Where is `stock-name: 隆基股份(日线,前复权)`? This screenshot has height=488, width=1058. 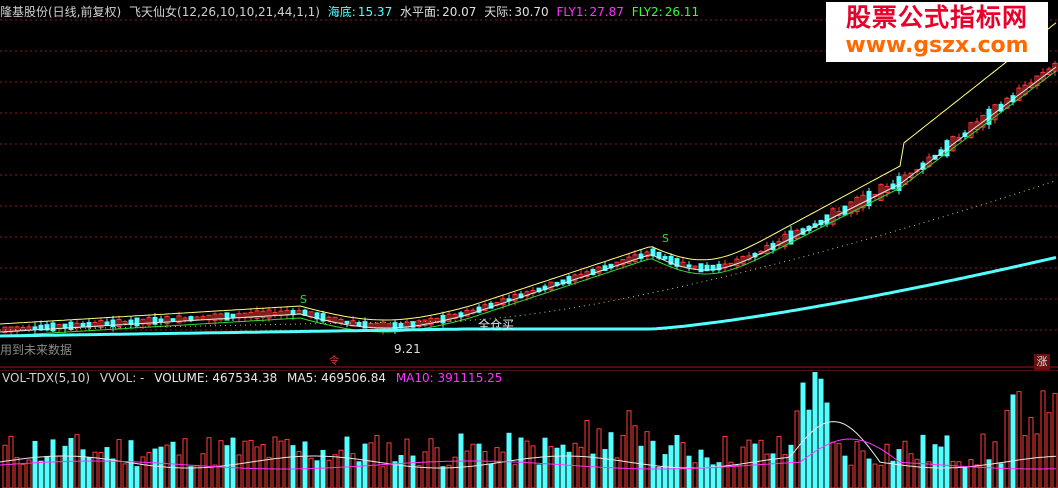
stock-name: 隆基股份(日线,前复权) is located at coordinates (61, 12).